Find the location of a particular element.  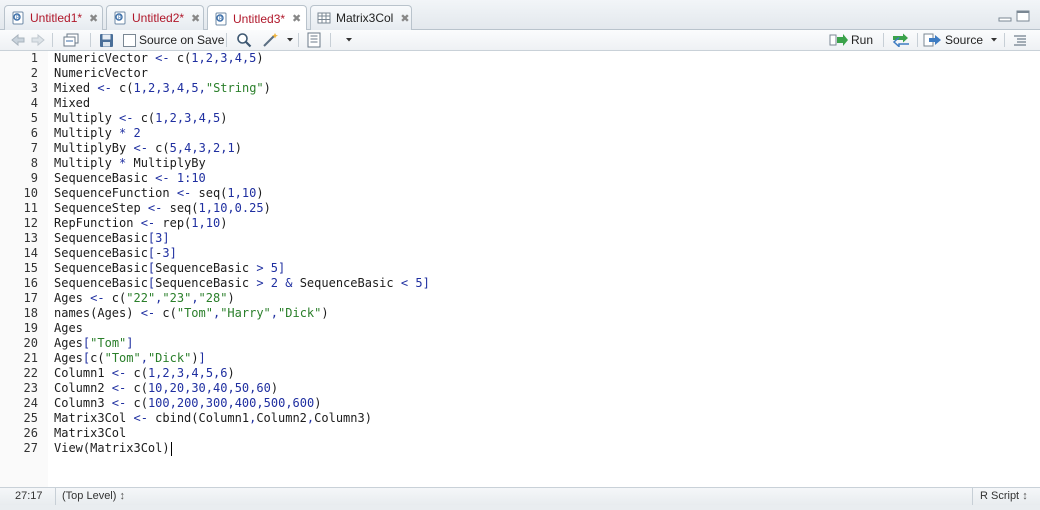

line-number: 17 is located at coordinates (30, 298).